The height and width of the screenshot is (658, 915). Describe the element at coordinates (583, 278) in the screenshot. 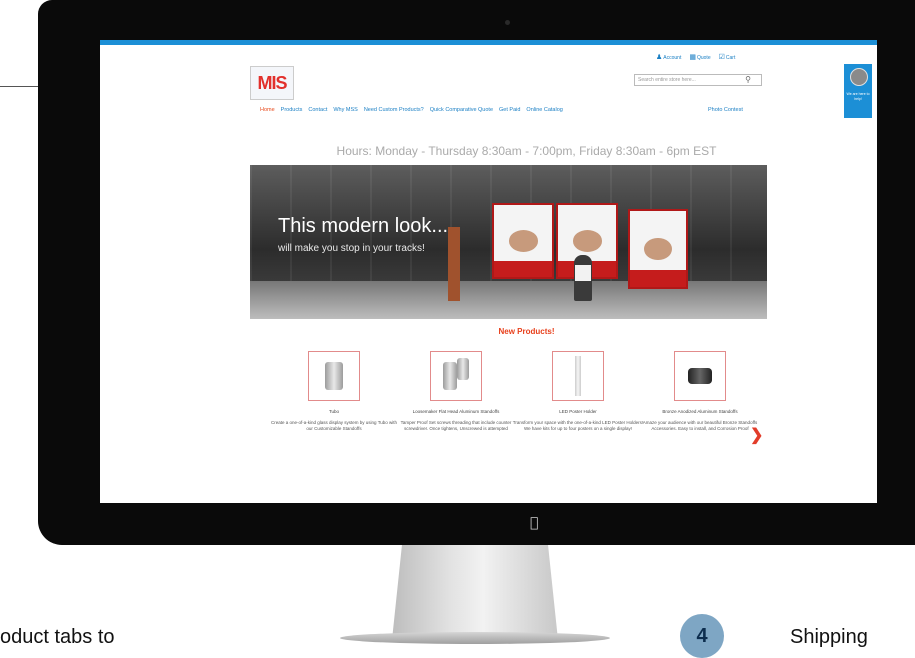

I see `person-graphic` at that location.